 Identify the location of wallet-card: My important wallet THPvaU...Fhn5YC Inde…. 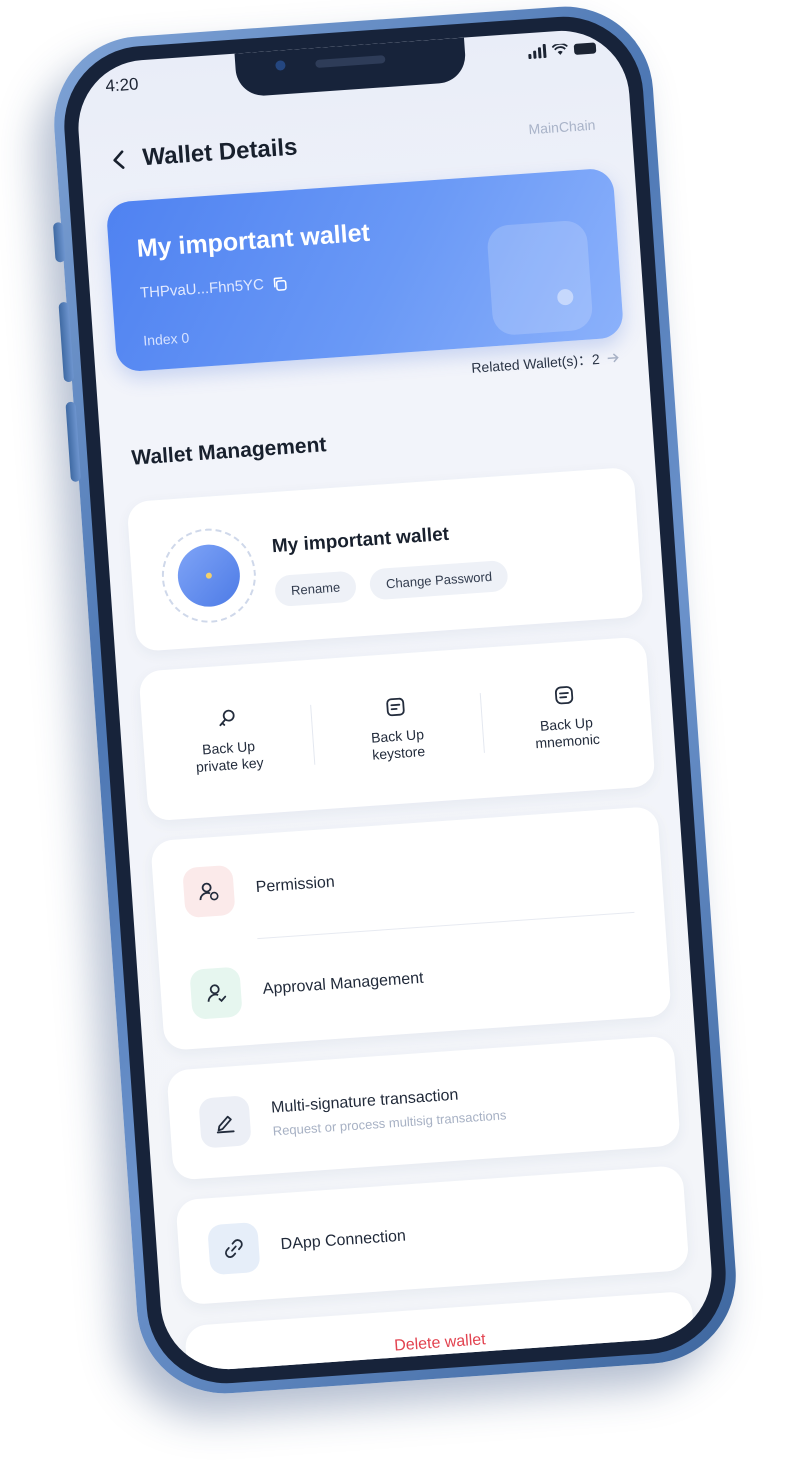
(365, 270).